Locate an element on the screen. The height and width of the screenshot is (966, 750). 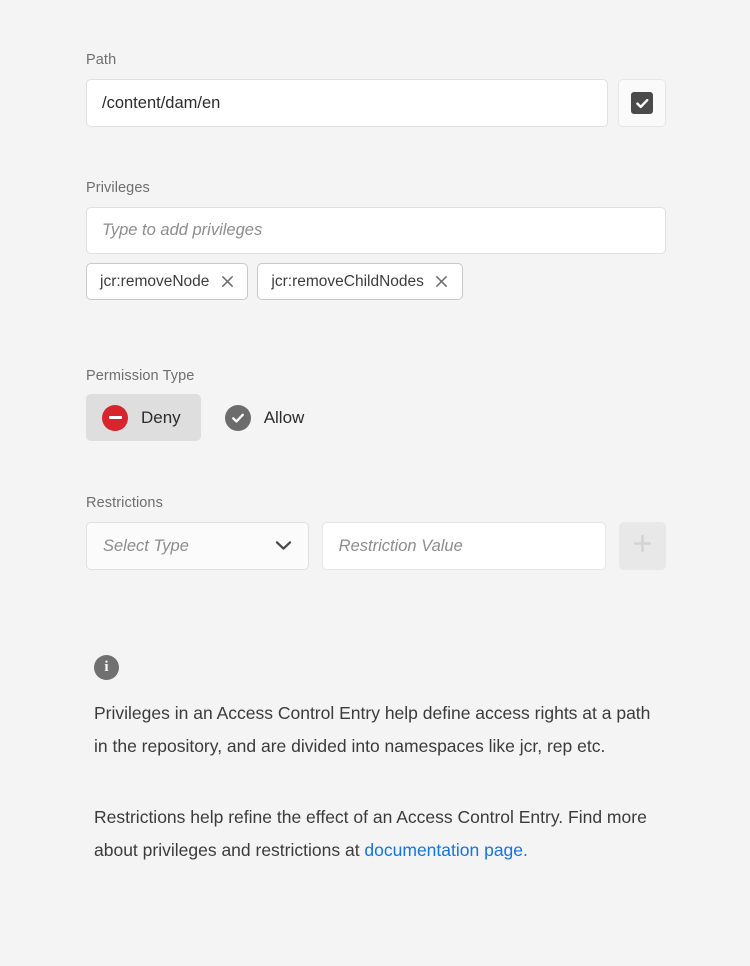
privileges-label: Privileges is located at coordinates (118, 188).